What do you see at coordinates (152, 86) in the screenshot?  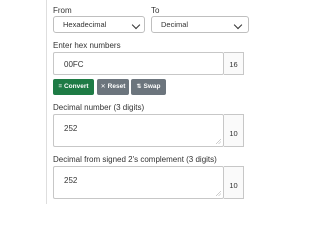 I see `swap-button-label: Swap` at bounding box center [152, 86].